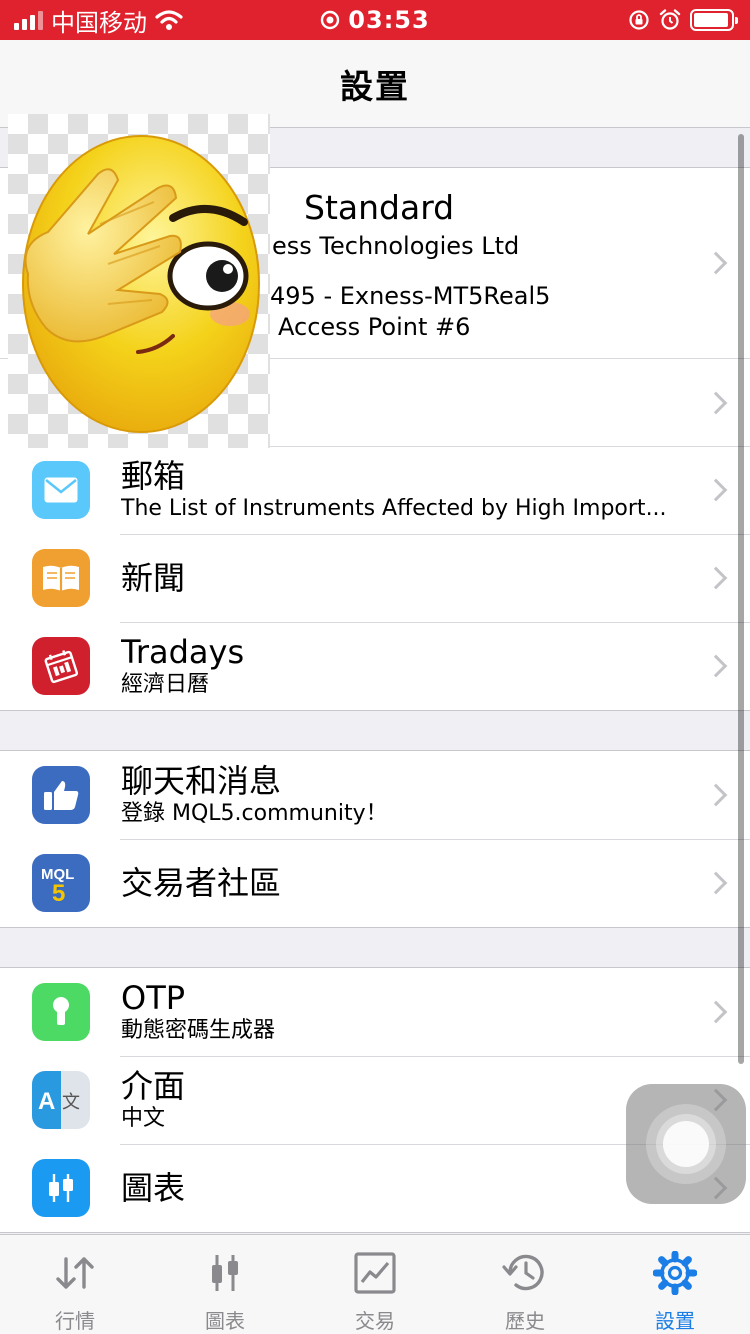 This screenshot has height=1334, width=750. I want to click on calendar-icon, so click(61, 666).